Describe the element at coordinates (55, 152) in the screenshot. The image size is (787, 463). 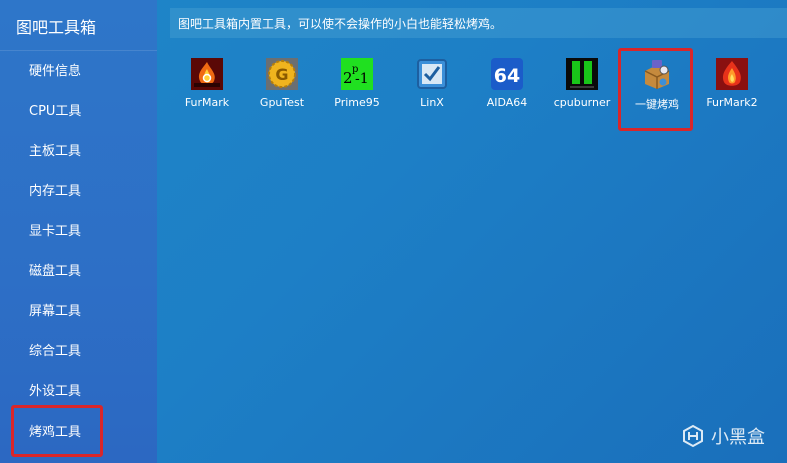
I see `sidebar-item-motherboard-tools: 主板工具` at that location.